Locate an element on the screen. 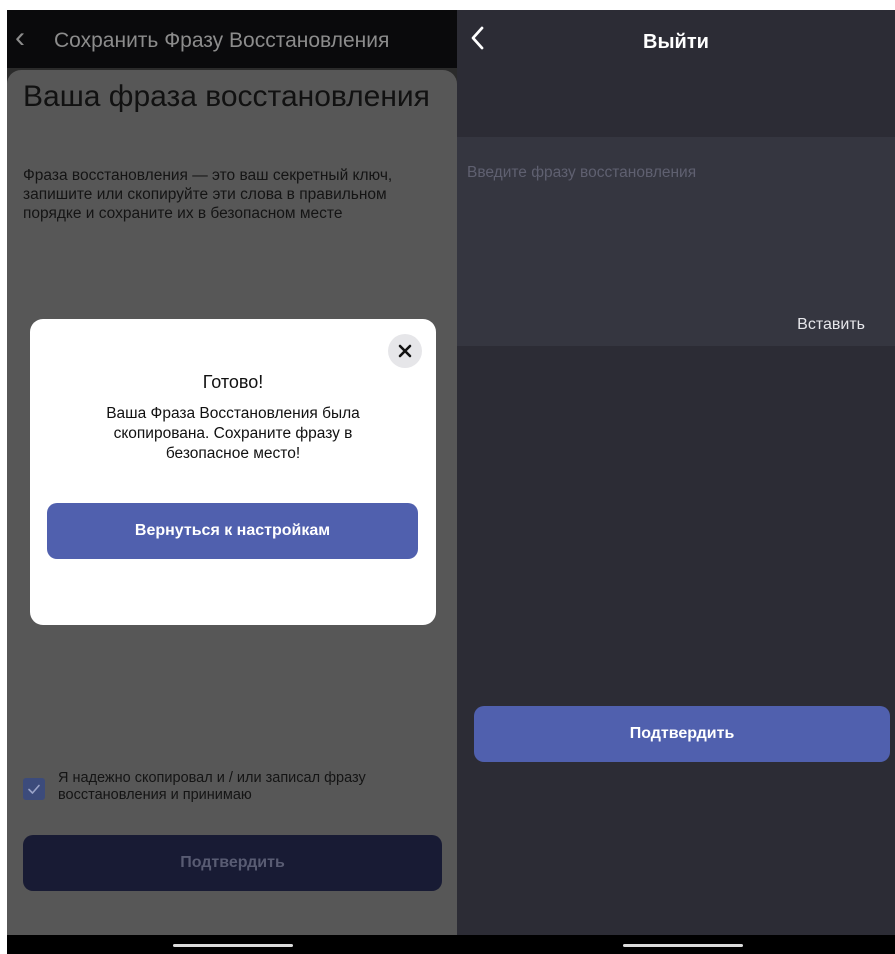  close-icon is located at coordinates (405, 351).